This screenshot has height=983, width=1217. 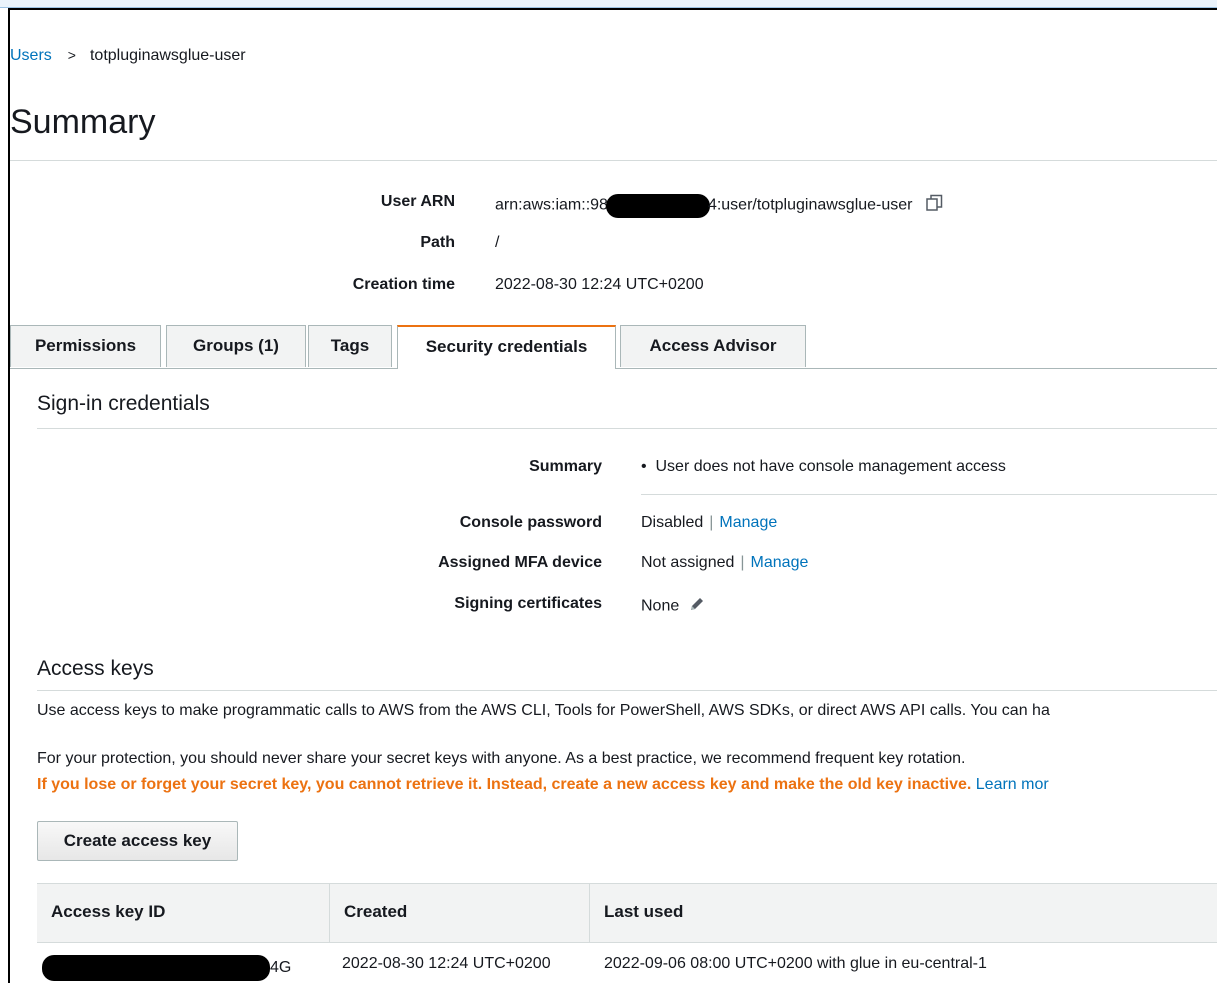 What do you see at coordinates (85, 346) in the screenshot?
I see `tab-permissions: Permissions` at bounding box center [85, 346].